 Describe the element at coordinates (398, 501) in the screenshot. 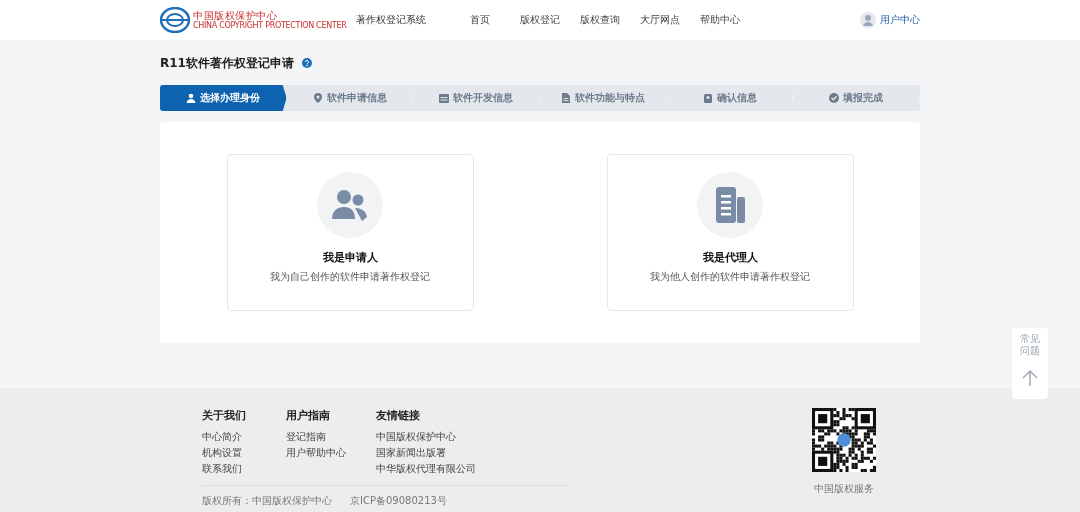

I see `icp-text: 京ICP备09080213号` at that location.